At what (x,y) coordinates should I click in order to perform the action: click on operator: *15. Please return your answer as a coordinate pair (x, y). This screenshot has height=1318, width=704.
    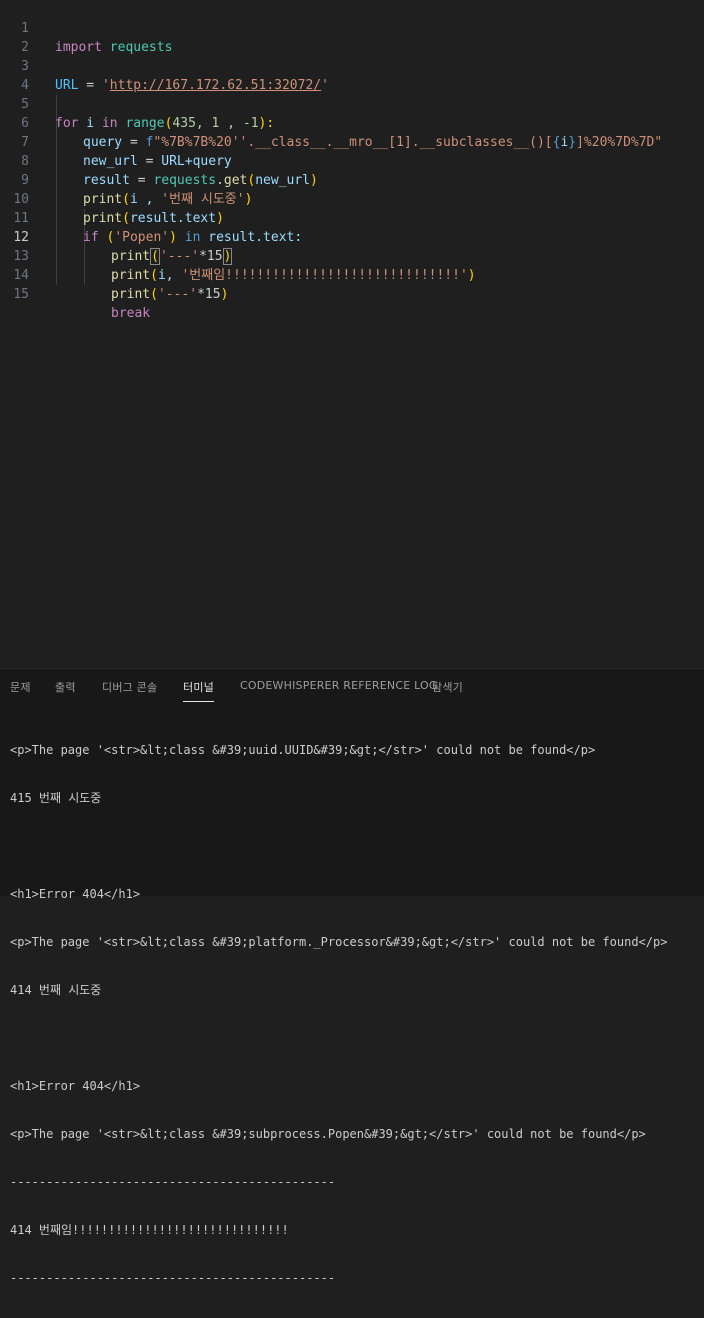
    Looking at the image, I should click on (209, 294).